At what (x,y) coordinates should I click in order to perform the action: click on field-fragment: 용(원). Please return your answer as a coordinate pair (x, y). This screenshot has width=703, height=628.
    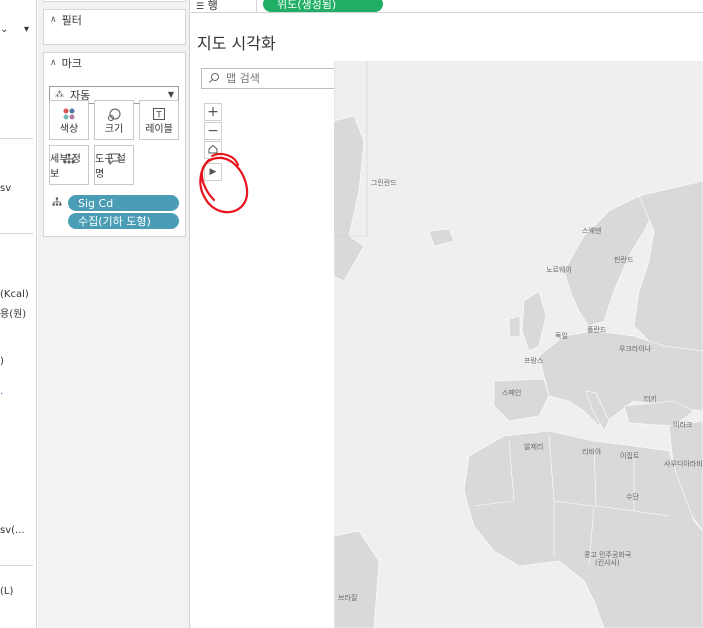
    Looking at the image, I should click on (13, 312).